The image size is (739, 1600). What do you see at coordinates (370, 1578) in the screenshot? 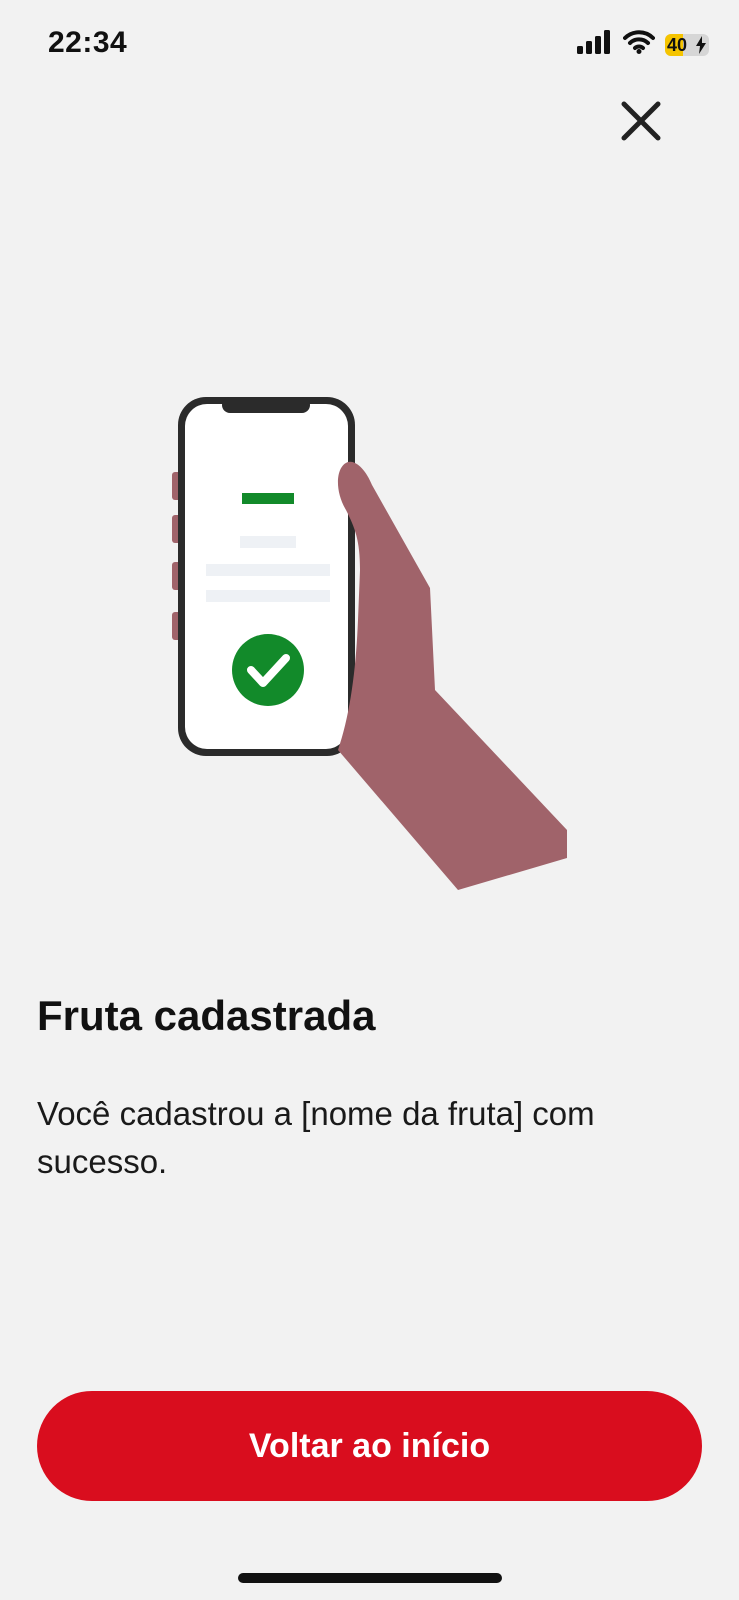
I see `home-indicator` at bounding box center [370, 1578].